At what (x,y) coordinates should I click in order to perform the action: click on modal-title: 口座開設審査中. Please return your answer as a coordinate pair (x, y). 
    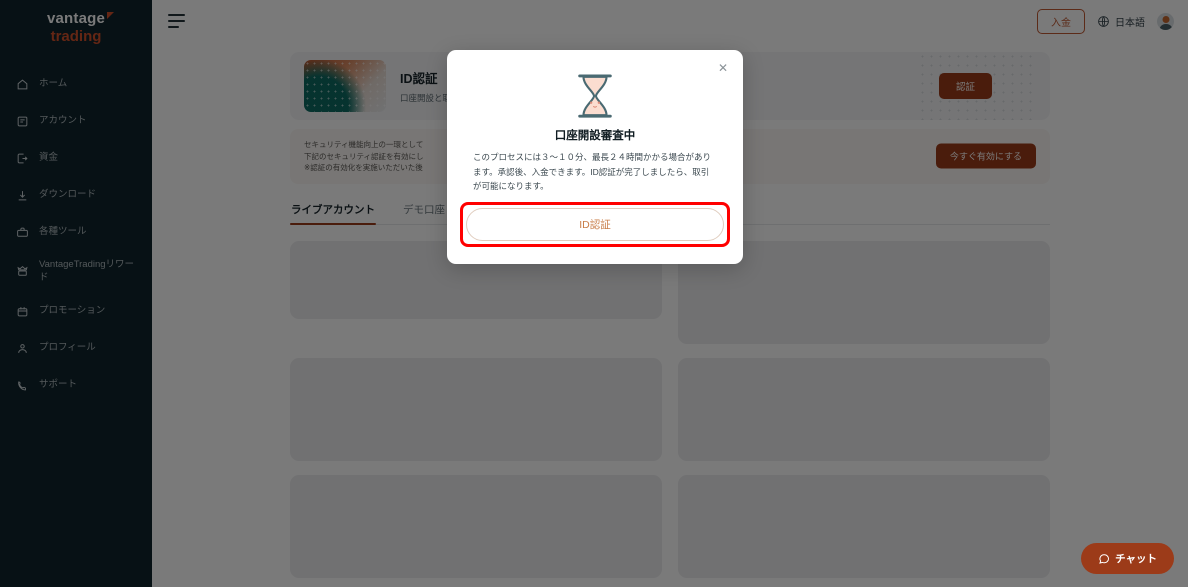
    Looking at the image, I should click on (595, 136).